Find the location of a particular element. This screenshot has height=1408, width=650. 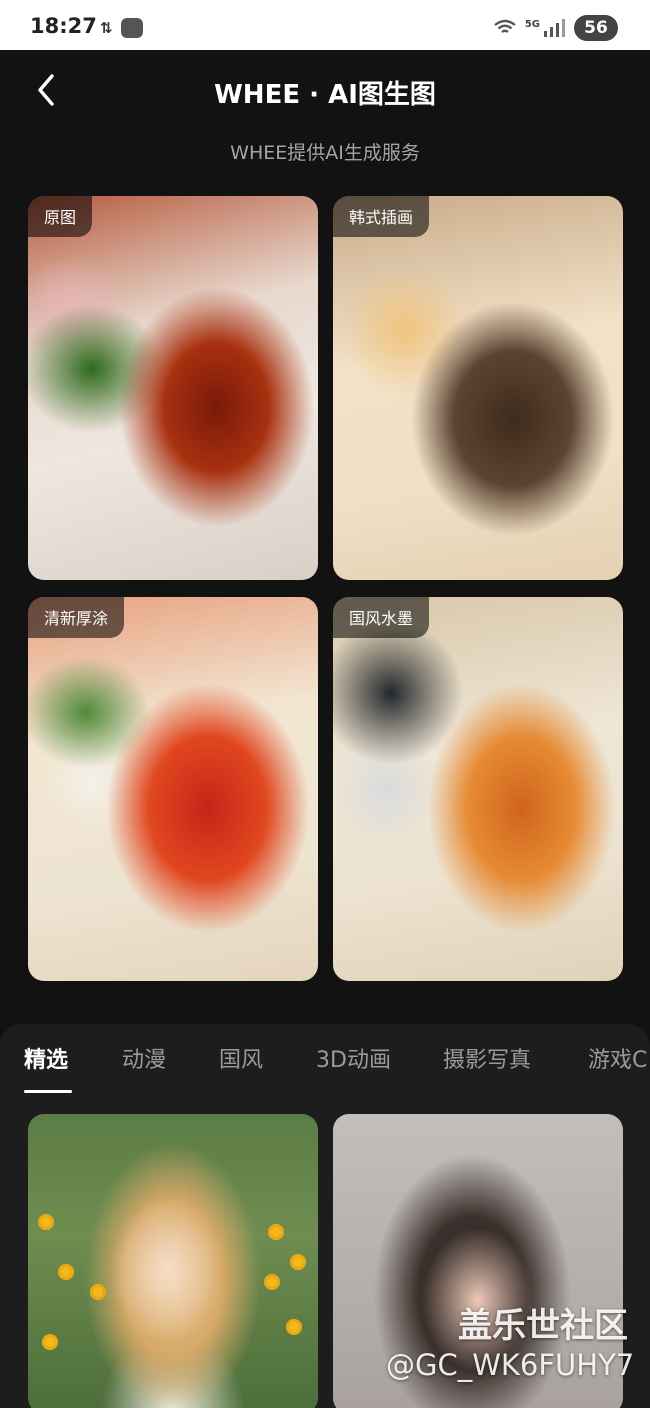

tab-anime: 动漫 is located at coordinates (144, 1058).